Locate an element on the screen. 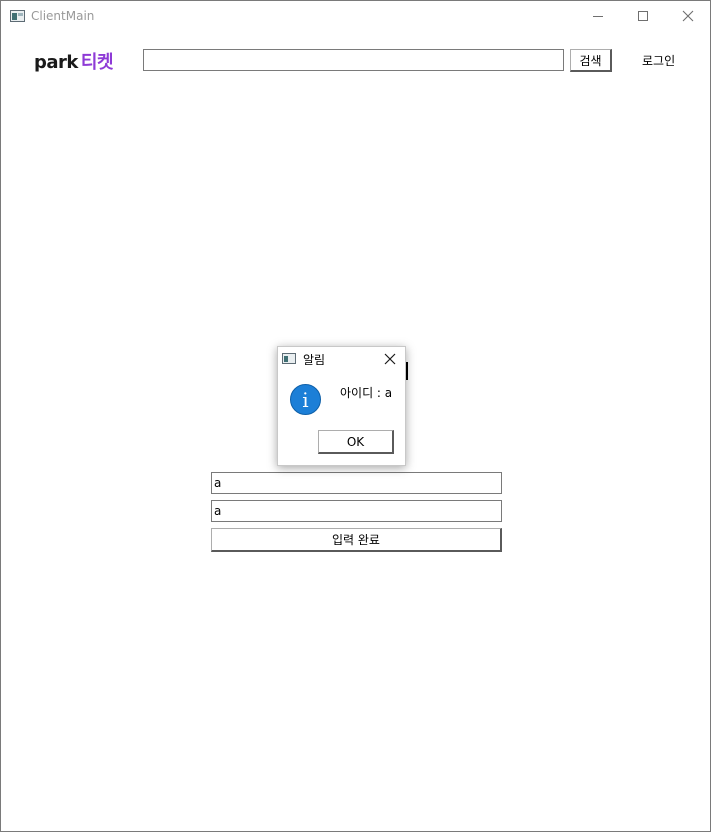  search-input is located at coordinates (353, 60).